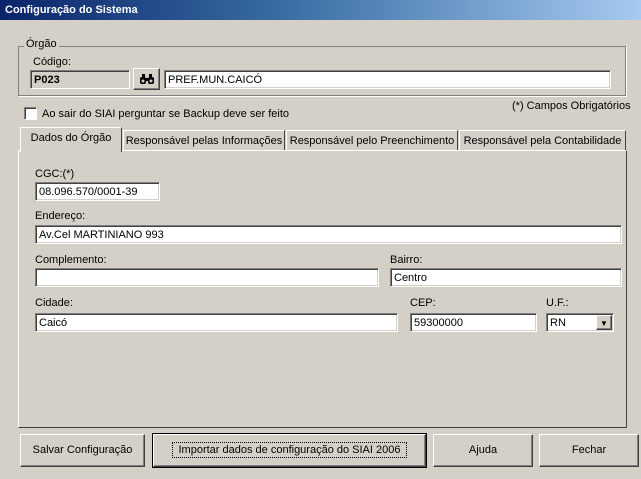 The height and width of the screenshot is (479, 641). Describe the element at coordinates (30, 113) in the screenshot. I see `backup-checkbox` at that location.